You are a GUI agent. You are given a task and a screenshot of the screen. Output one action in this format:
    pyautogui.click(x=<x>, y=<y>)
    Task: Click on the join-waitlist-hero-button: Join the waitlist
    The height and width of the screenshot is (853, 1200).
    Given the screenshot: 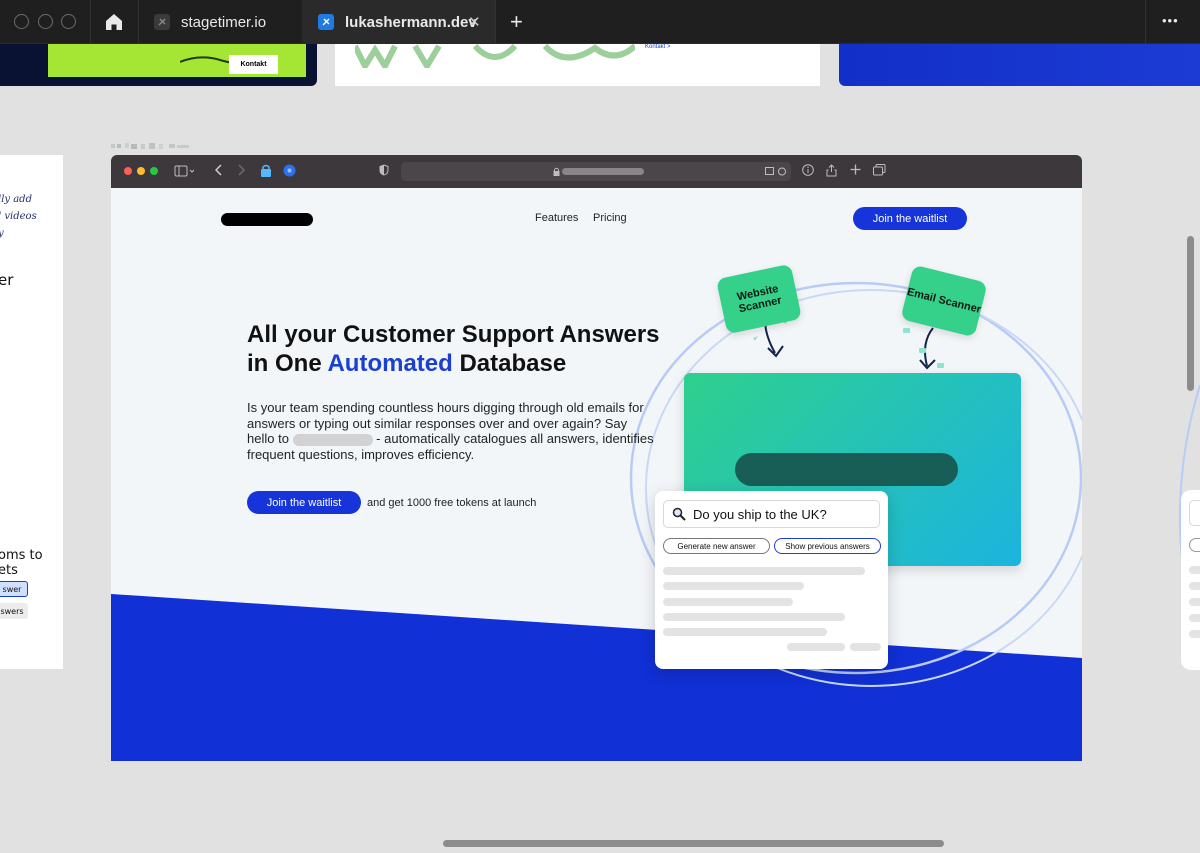 What is the action you would take?
    pyautogui.click(x=304, y=502)
    